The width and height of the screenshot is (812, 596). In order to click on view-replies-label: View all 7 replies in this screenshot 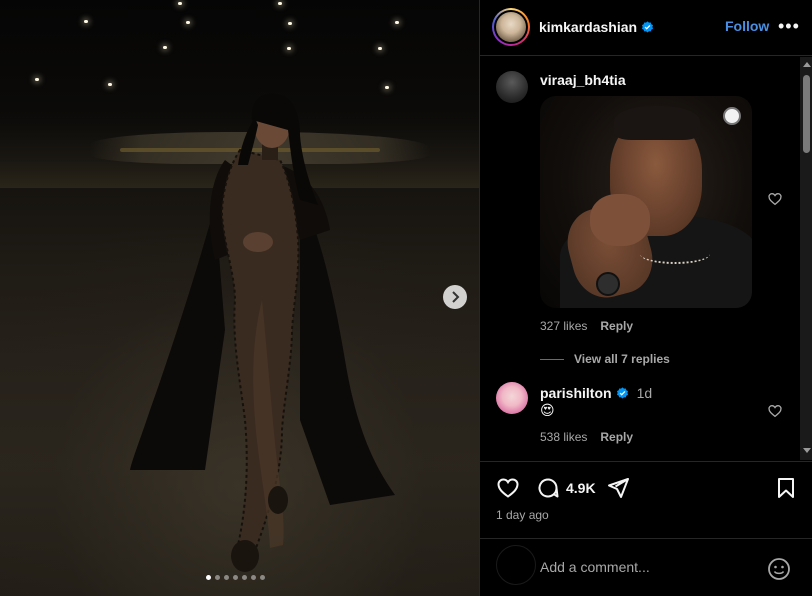, I will do `click(622, 359)`.